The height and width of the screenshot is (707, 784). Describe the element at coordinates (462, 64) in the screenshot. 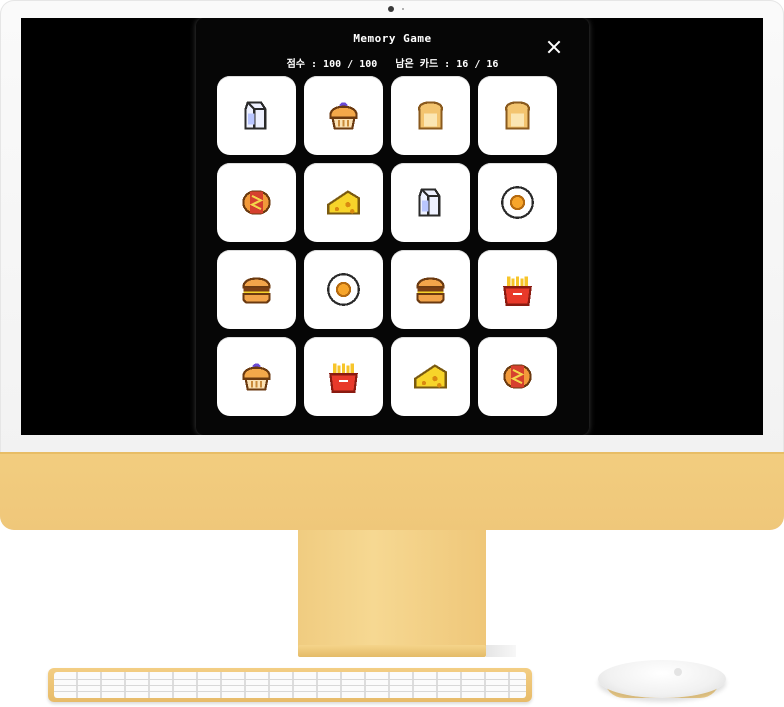

I see `remaining-value: 16` at that location.